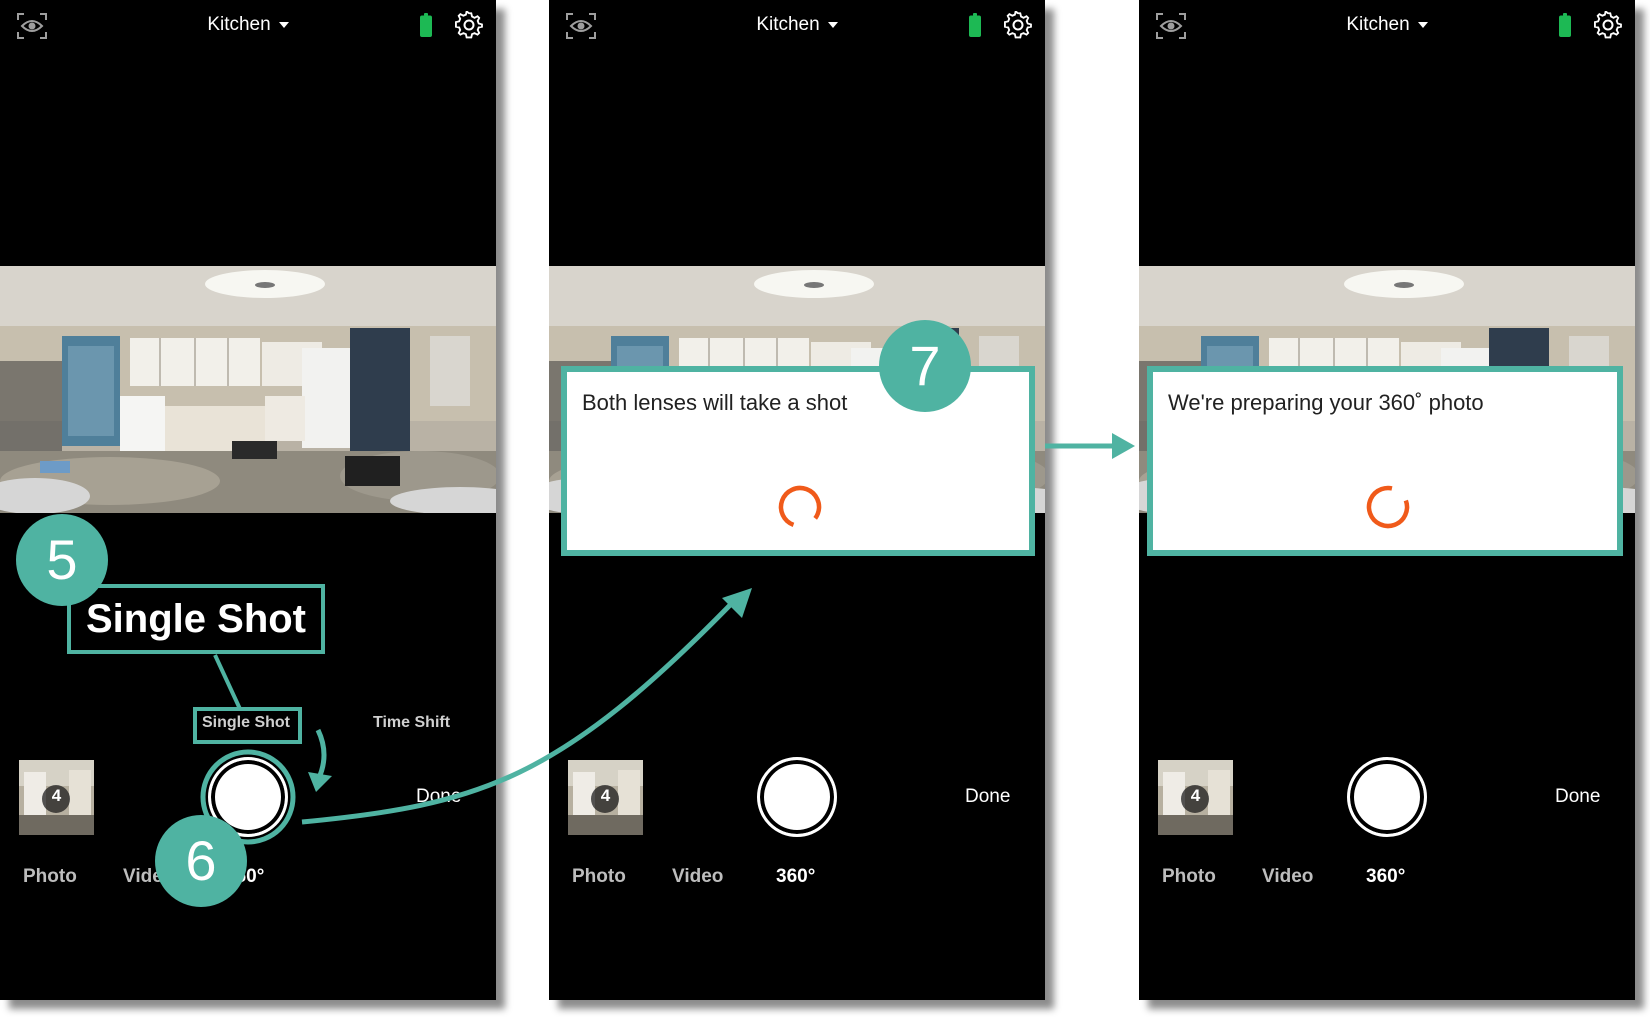  Describe the element at coordinates (715, 402) in the screenshot. I see `dialog-message: Both lenses will take a shot` at that location.